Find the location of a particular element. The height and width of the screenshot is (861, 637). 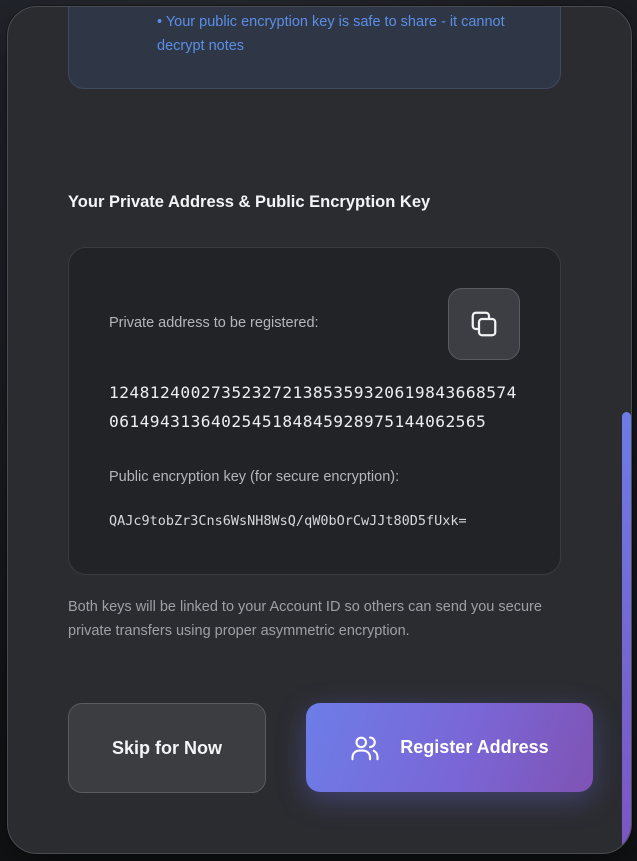

address-line-1: 1248124002735232721385359320619843668574 is located at coordinates (313, 392).